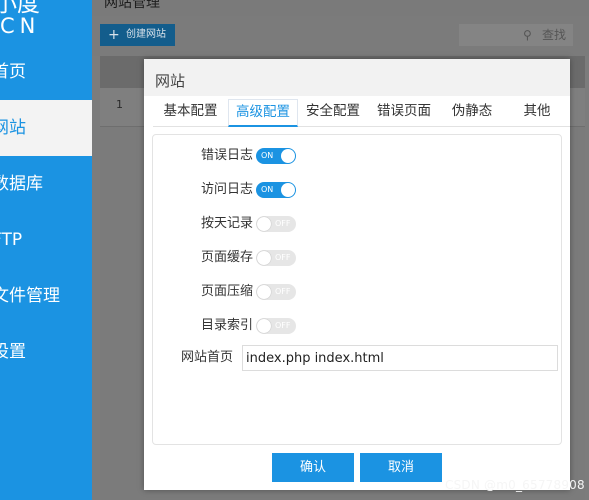 Image resolution: width=589 pixels, height=500 pixels. Describe the element at coordinates (170, 81) in the screenshot. I see `dialog-title: 网站` at that location.